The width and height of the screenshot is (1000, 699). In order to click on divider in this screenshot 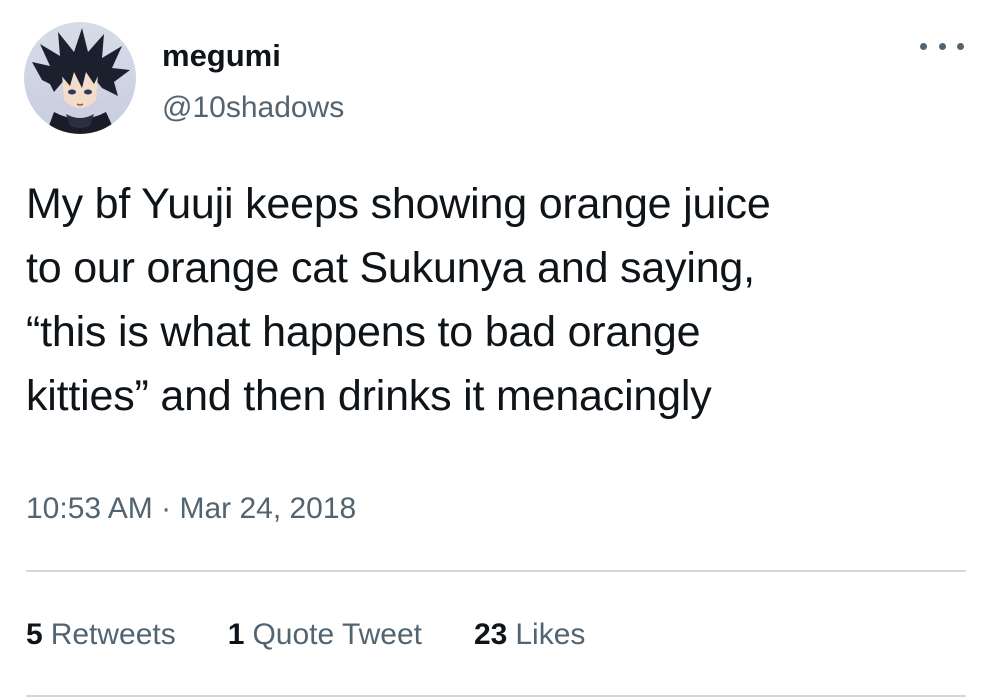, I will do `click(496, 571)`.